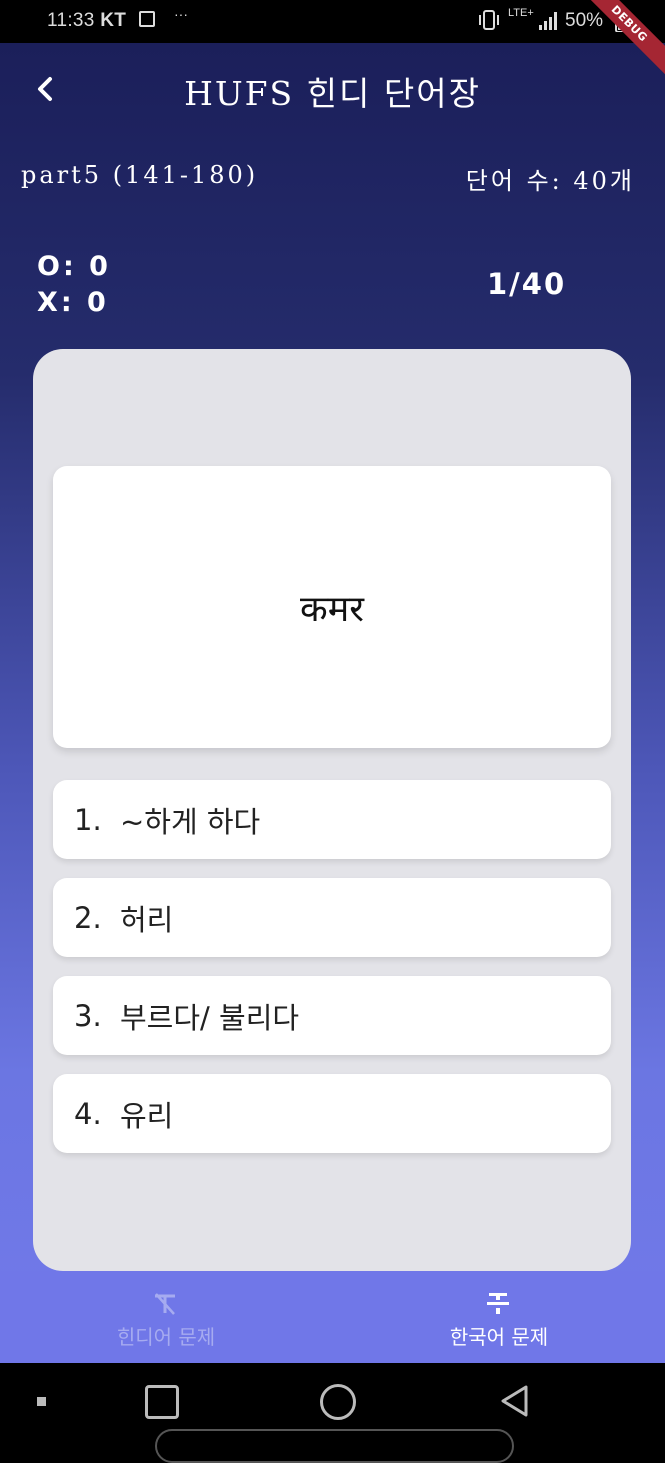 The height and width of the screenshot is (1463, 665). Describe the element at coordinates (71, 20) in the screenshot. I see `status-clock: 11:33` at that location.